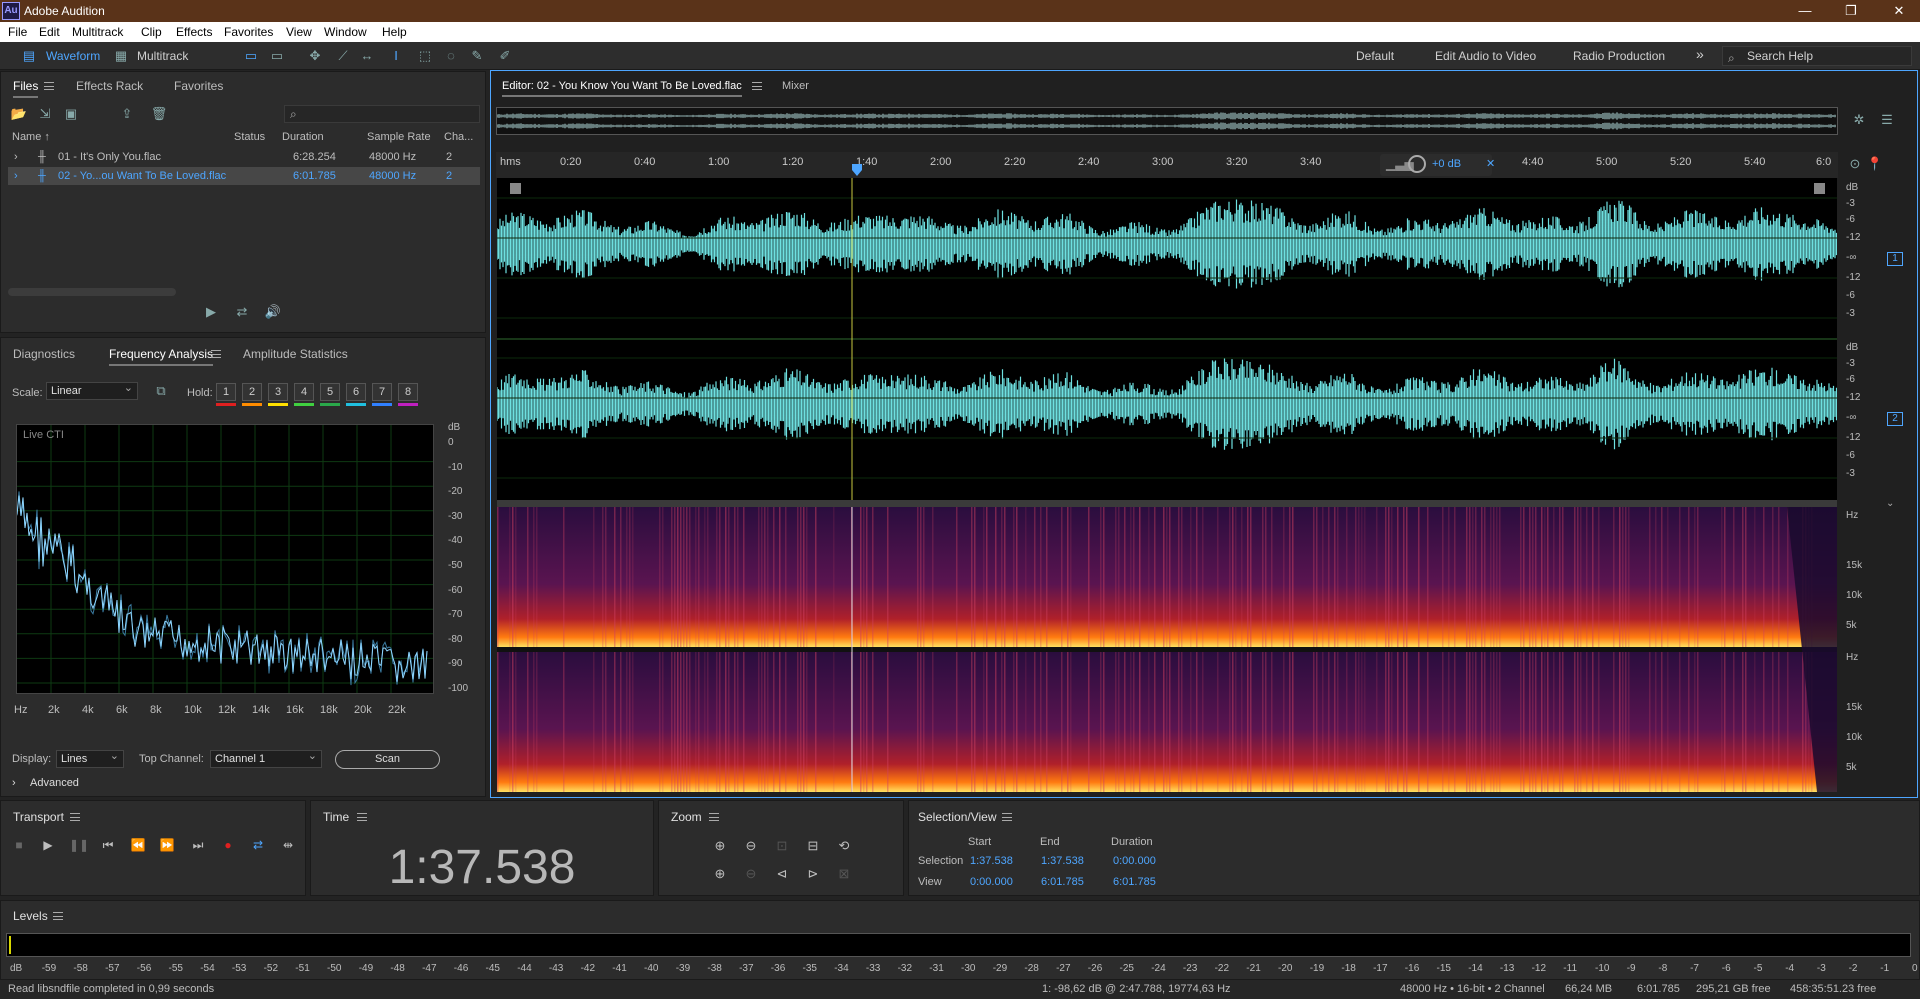 The height and width of the screenshot is (999, 1920). What do you see at coordinates (720, 875) in the screenshot?
I see `zoom-in-time-icon: ⊕` at bounding box center [720, 875].